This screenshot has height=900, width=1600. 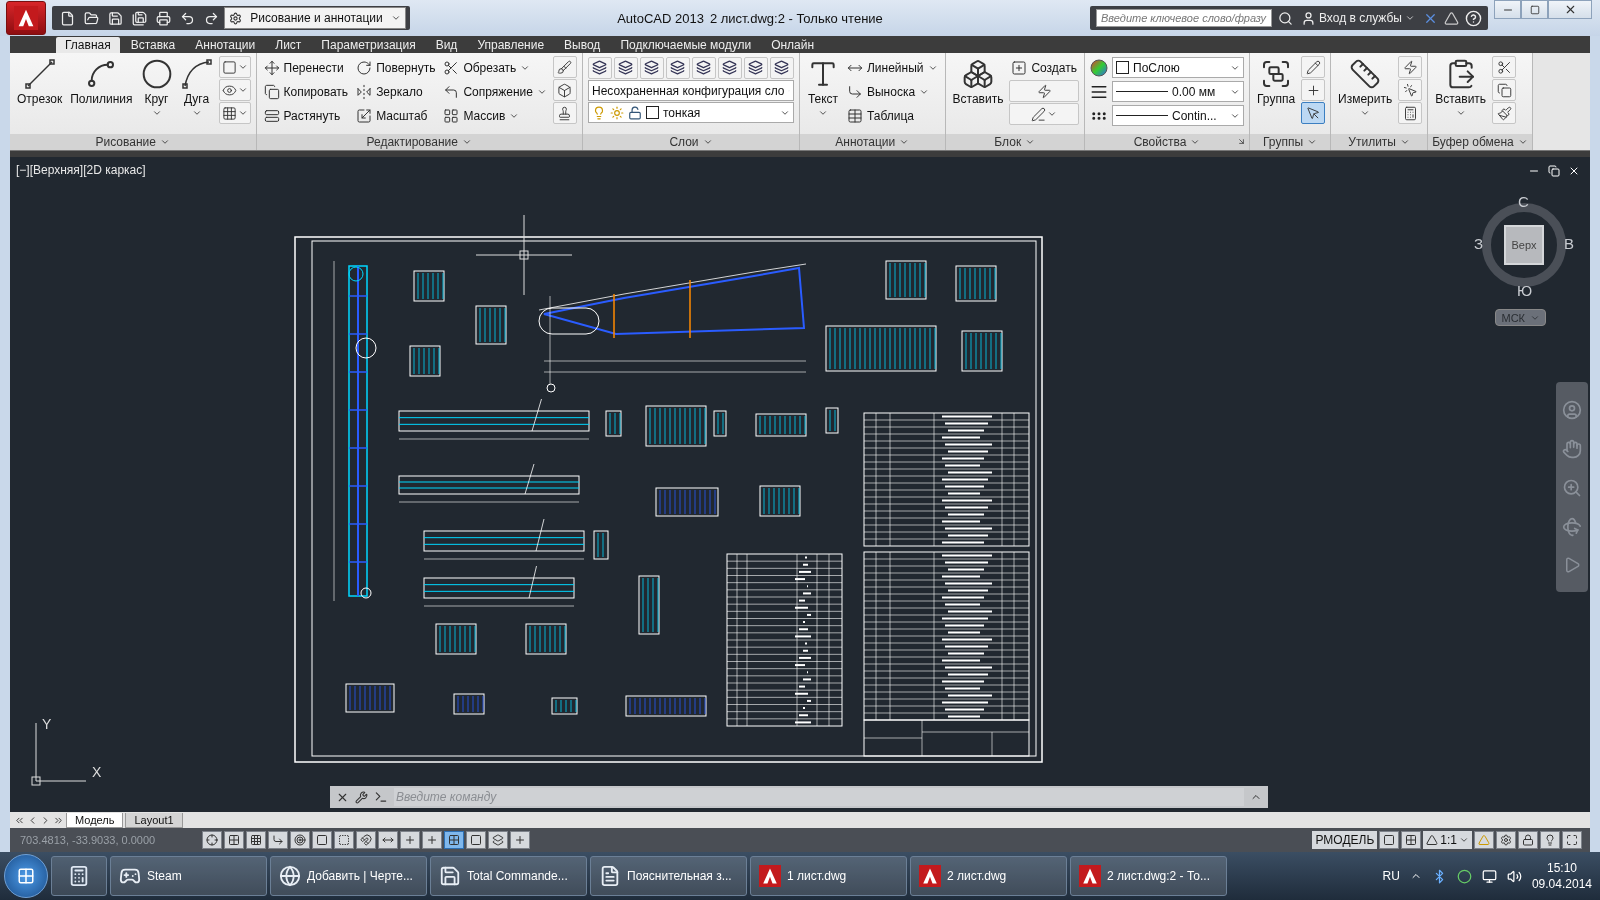 I want to click on annotation-scale-button: 1:1, so click(x=1447, y=840).